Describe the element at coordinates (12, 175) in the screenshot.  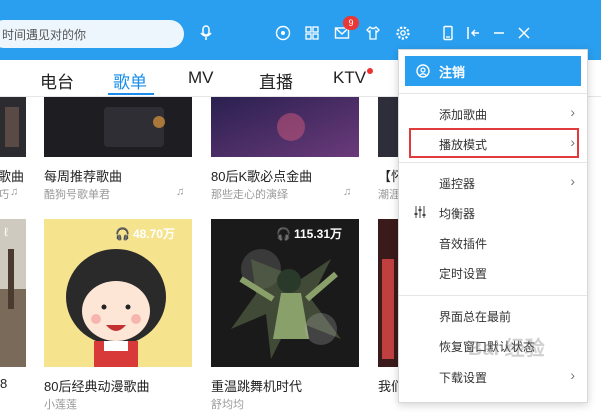
I see `playlist-title-partial: 歌曲` at that location.